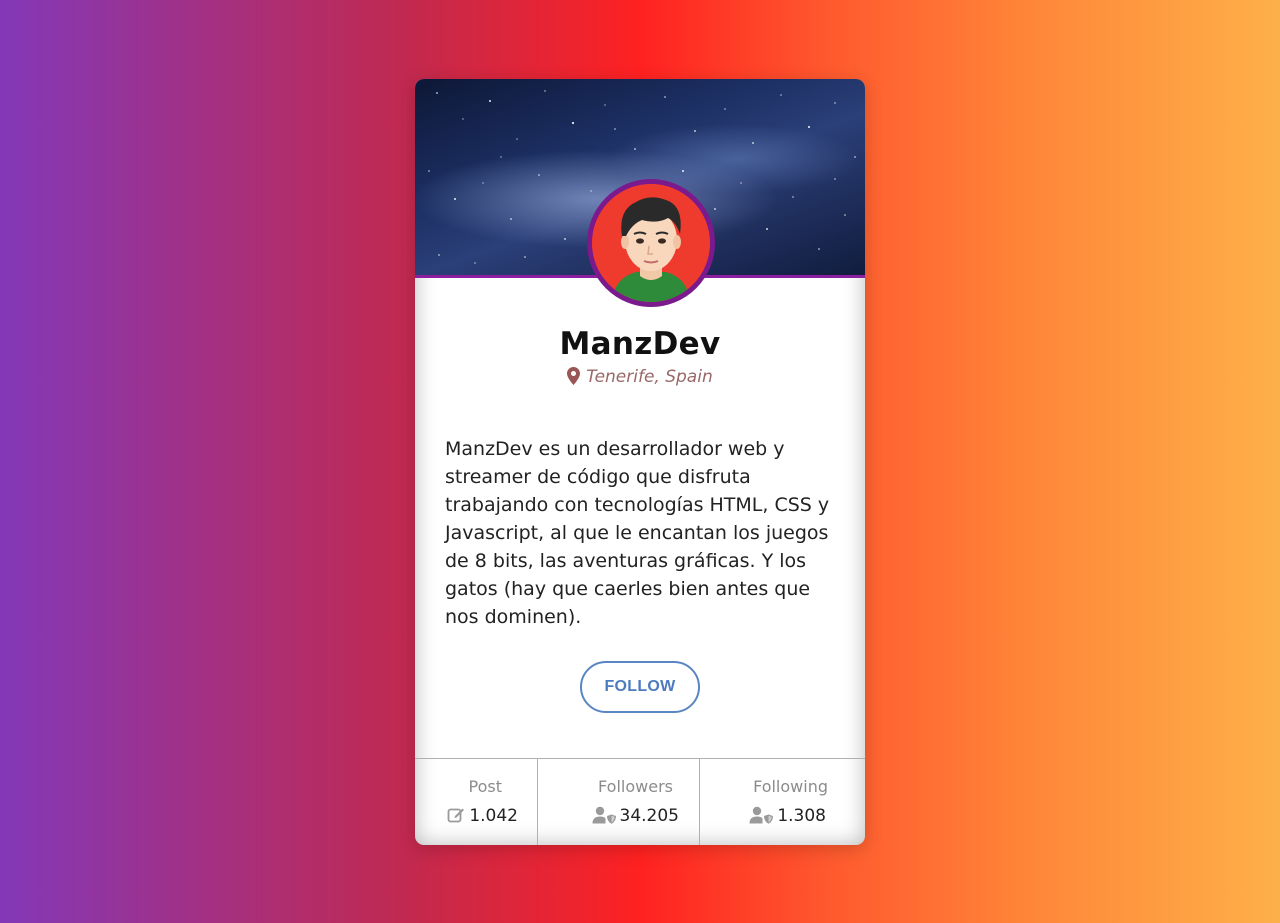  What do you see at coordinates (640, 344) in the screenshot?
I see `profile-name: ManzDev` at bounding box center [640, 344].